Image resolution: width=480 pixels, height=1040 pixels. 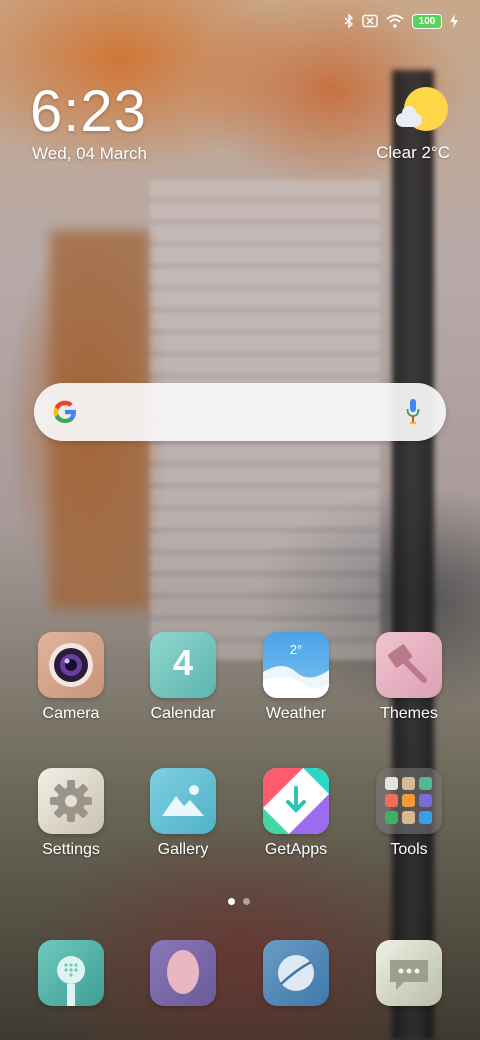 What do you see at coordinates (65, 412) in the screenshot?
I see `google-logo-icon` at bounding box center [65, 412].